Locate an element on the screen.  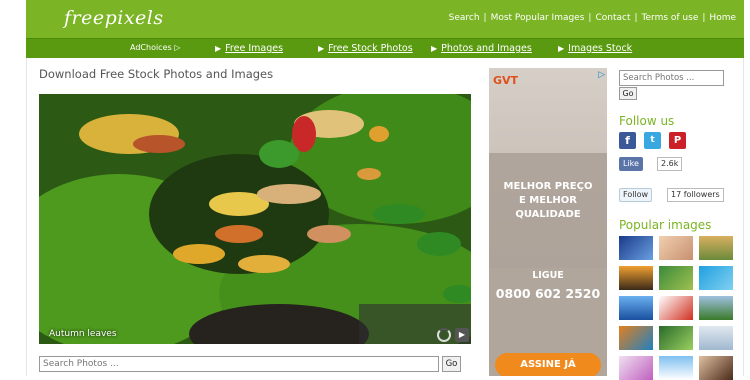
twitter-followers-count: 17 followers is located at coordinates (695, 195).